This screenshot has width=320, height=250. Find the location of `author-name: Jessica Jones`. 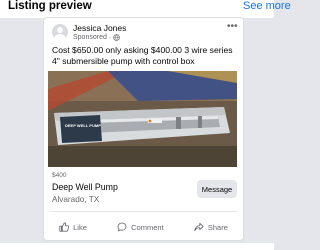

author-name: Jessica Jones is located at coordinates (99, 28).